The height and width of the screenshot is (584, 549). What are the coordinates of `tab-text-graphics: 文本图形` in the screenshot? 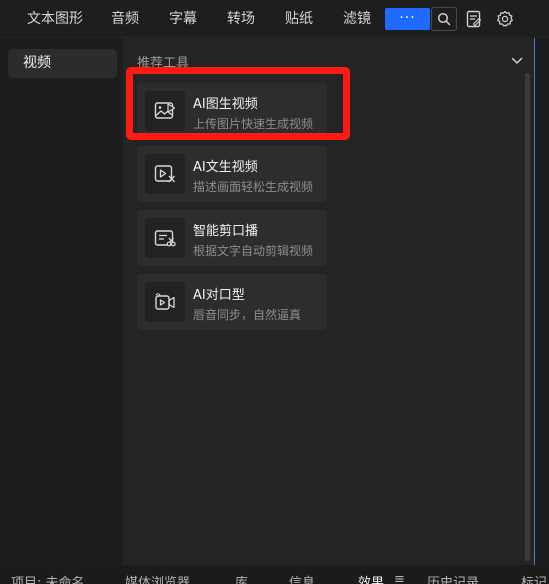 It's located at (55, 19).